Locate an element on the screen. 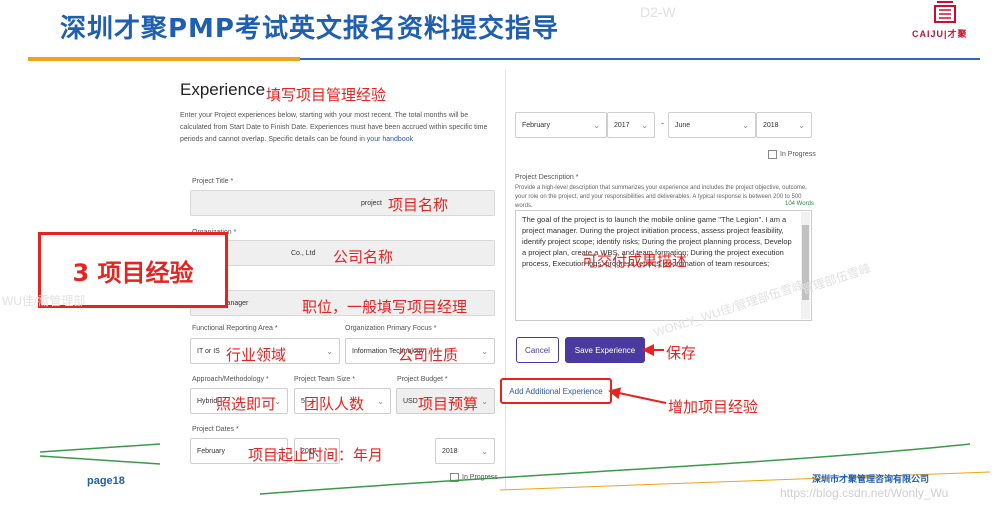 The height and width of the screenshot is (514, 1007). arrow-add-icon is located at coordinates (637, 395).